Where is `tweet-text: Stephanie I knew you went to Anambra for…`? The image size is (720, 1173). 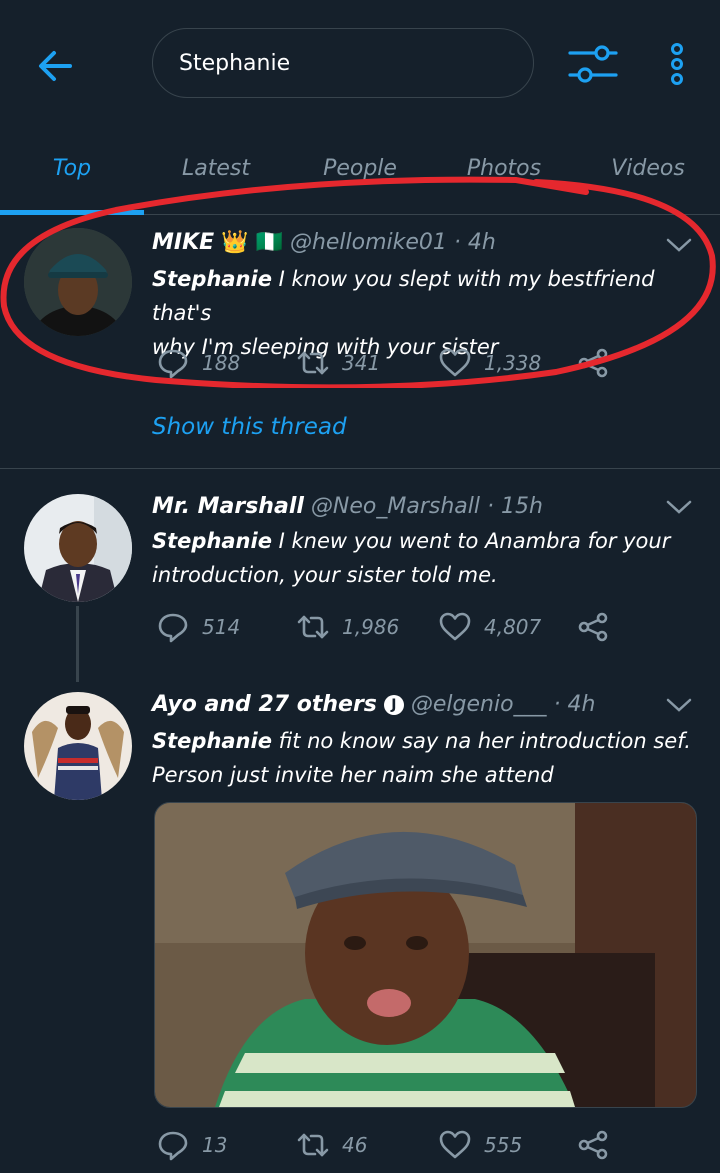
tweet-text: Stephanie I knew you went to Anambra for… is located at coordinates (422, 558).